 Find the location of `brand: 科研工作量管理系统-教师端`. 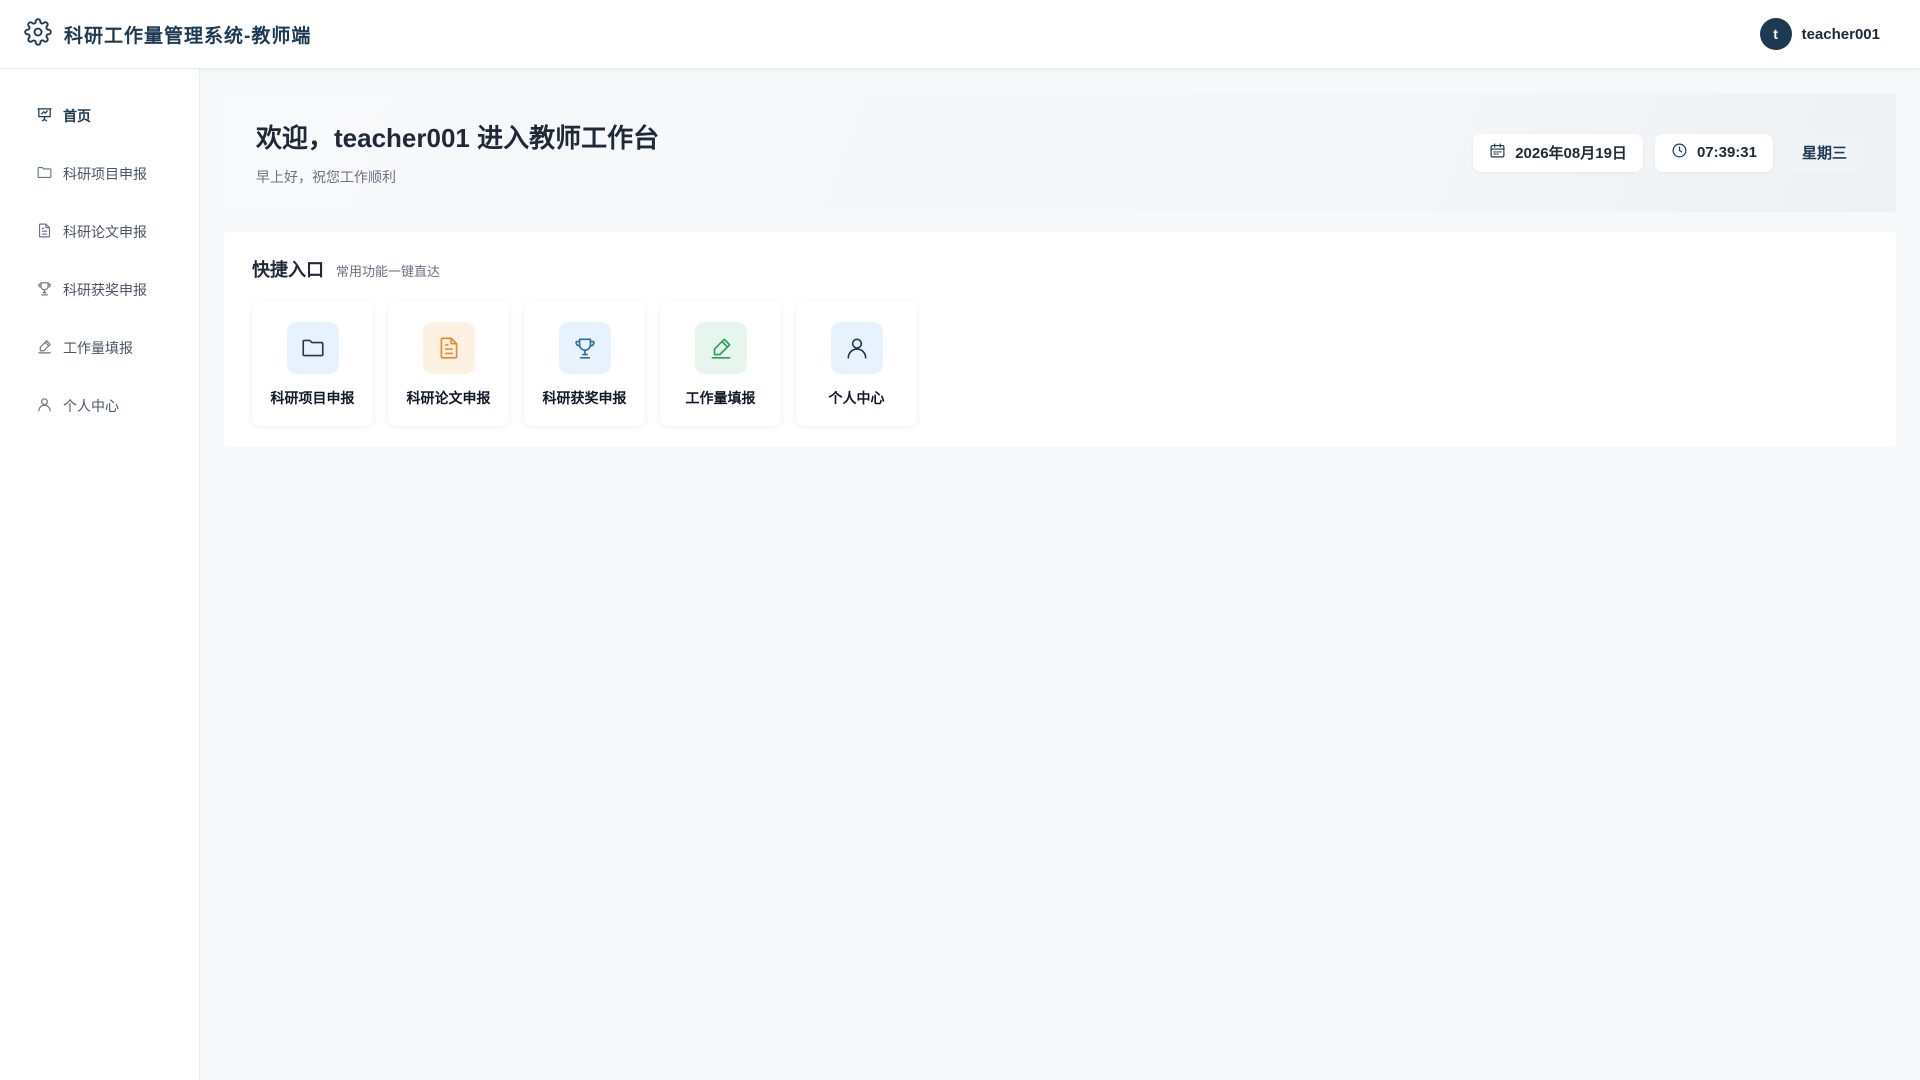

brand: 科研工作量管理系统-教师端 is located at coordinates (168, 34).